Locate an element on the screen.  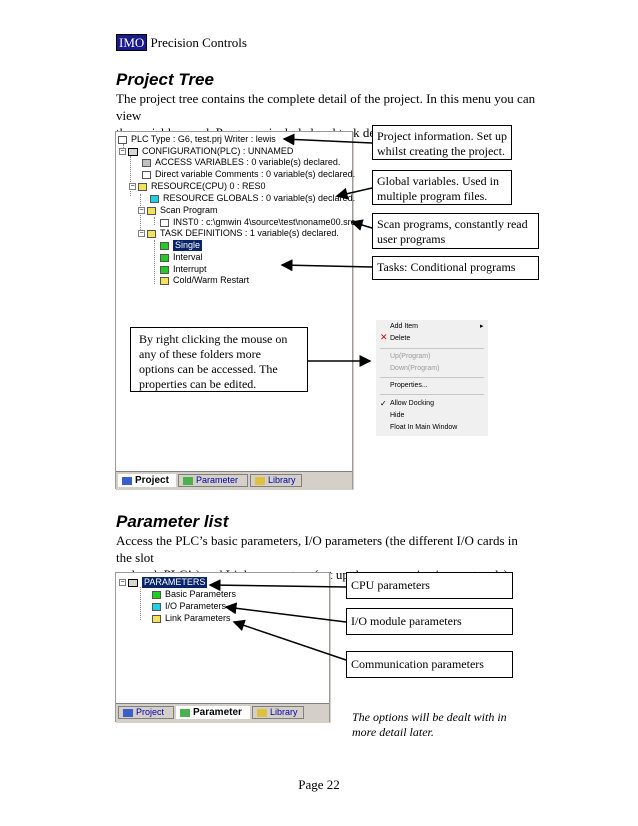
arrow-tasks is located at coordinates (326, 265).